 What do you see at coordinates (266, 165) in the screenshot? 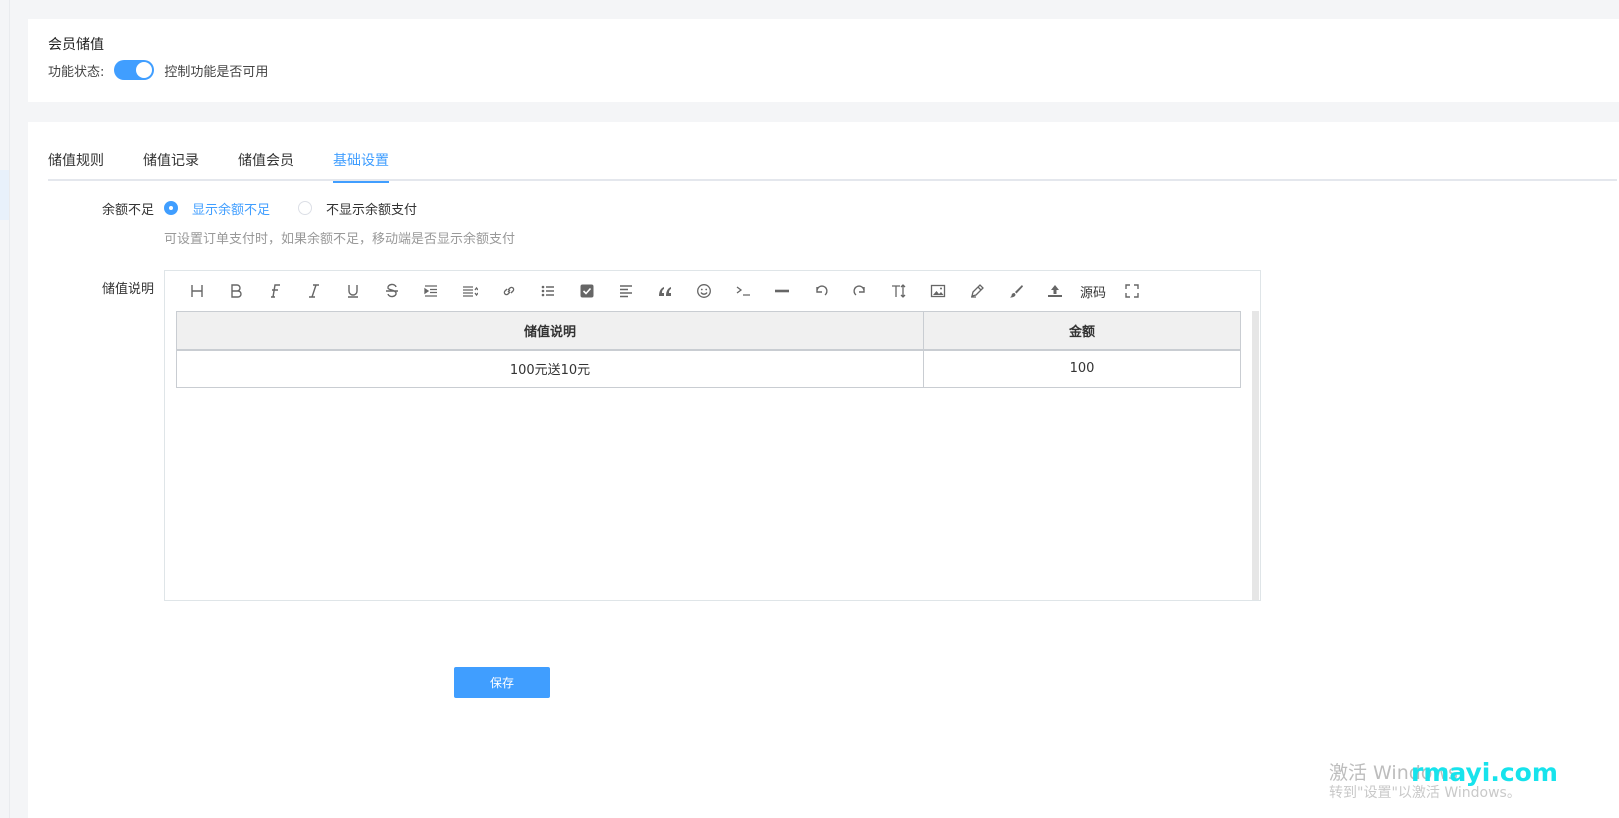
I see `tab-members: 储值会员` at bounding box center [266, 165].